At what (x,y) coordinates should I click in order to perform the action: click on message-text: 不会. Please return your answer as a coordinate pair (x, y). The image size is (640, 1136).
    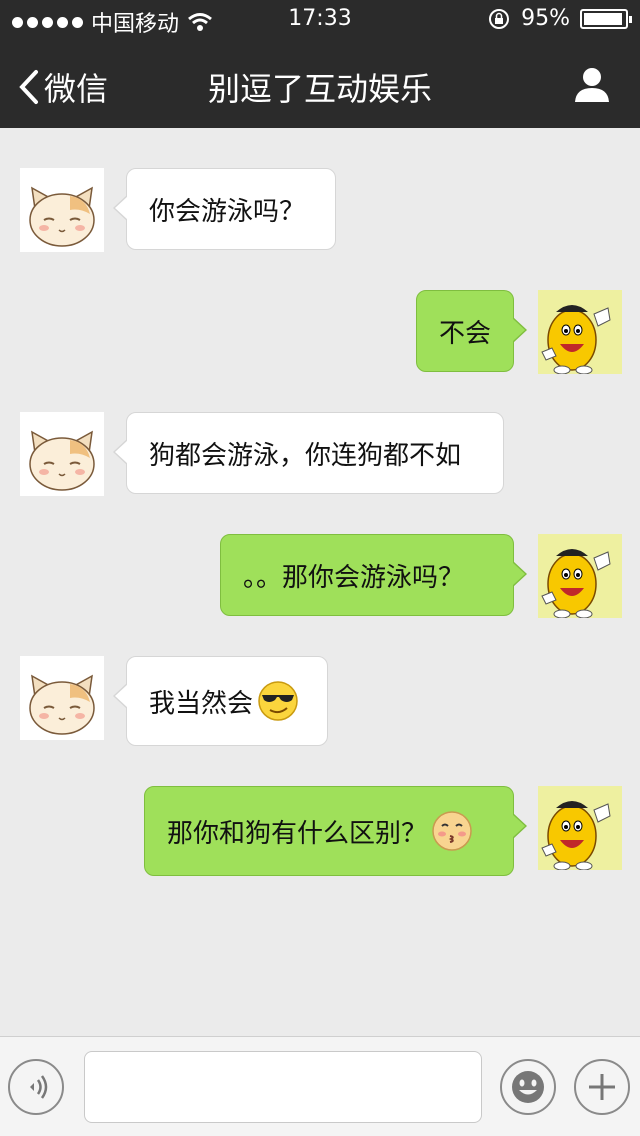
    Looking at the image, I should click on (465, 333).